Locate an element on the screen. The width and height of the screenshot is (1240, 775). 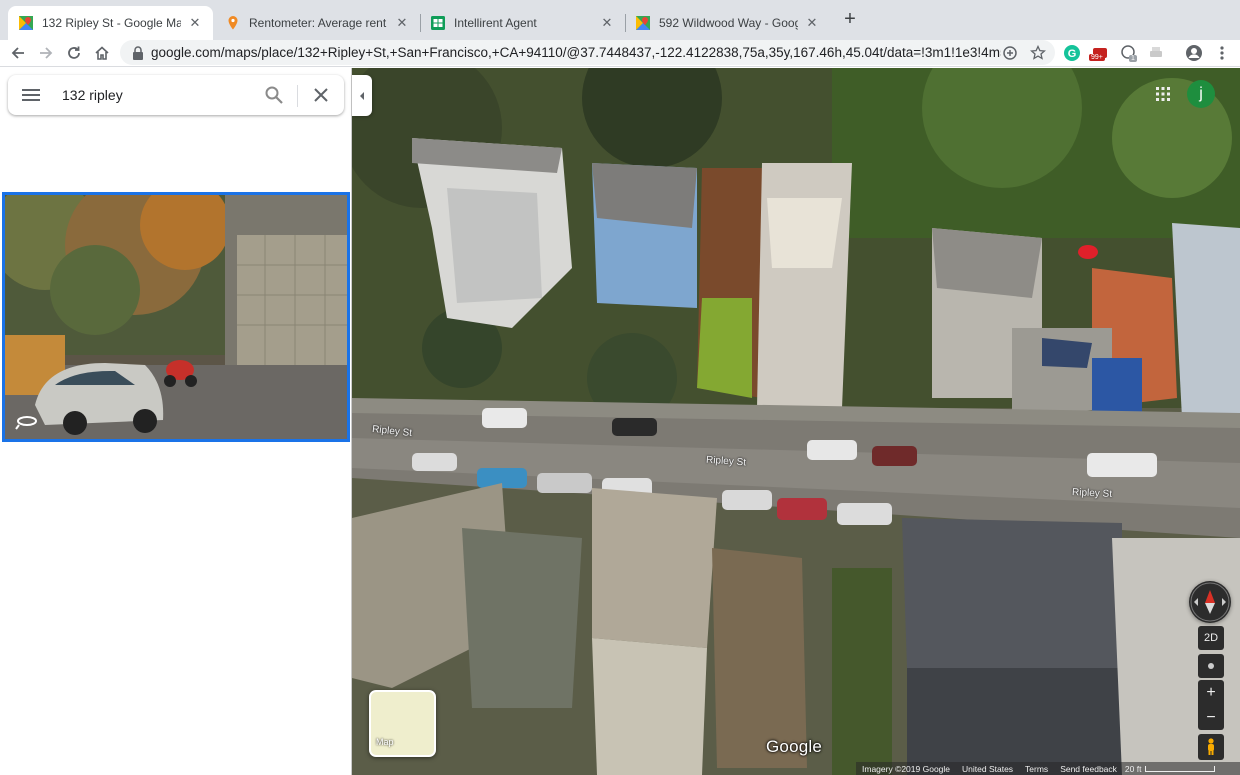
grammarly-icon: G is located at coordinates (1072, 53).